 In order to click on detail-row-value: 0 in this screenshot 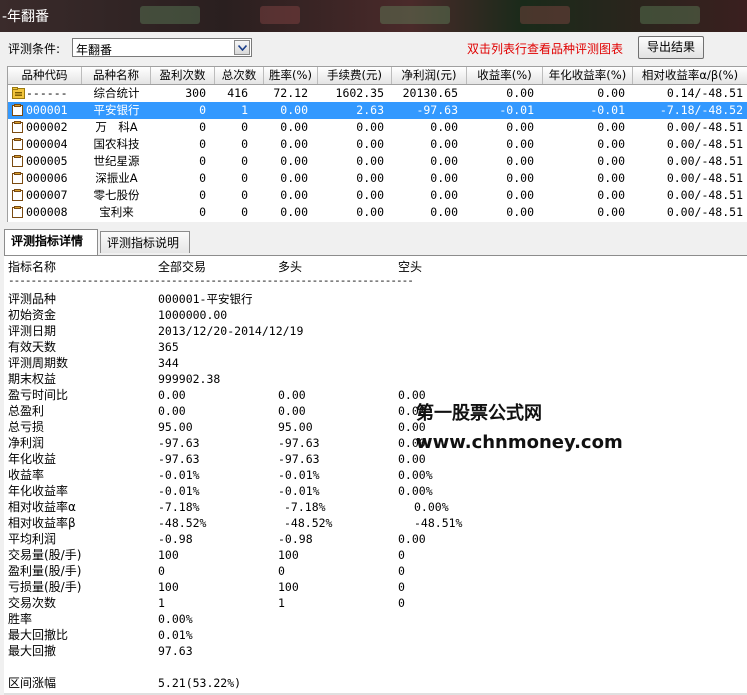, I will do `click(401, 603)`.